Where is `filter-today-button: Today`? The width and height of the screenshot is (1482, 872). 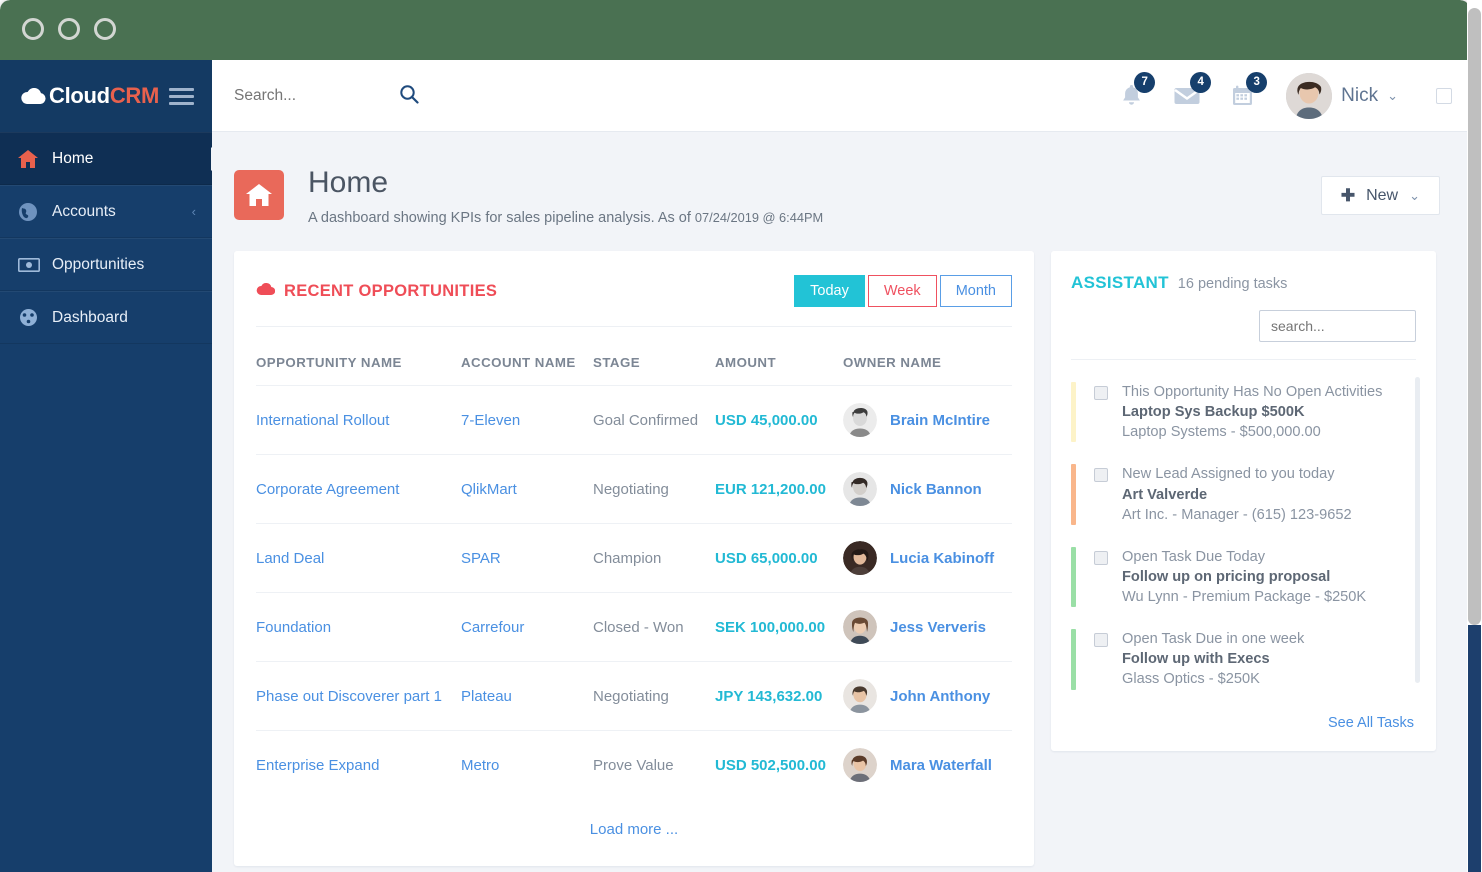
filter-today-button: Today is located at coordinates (829, 291).